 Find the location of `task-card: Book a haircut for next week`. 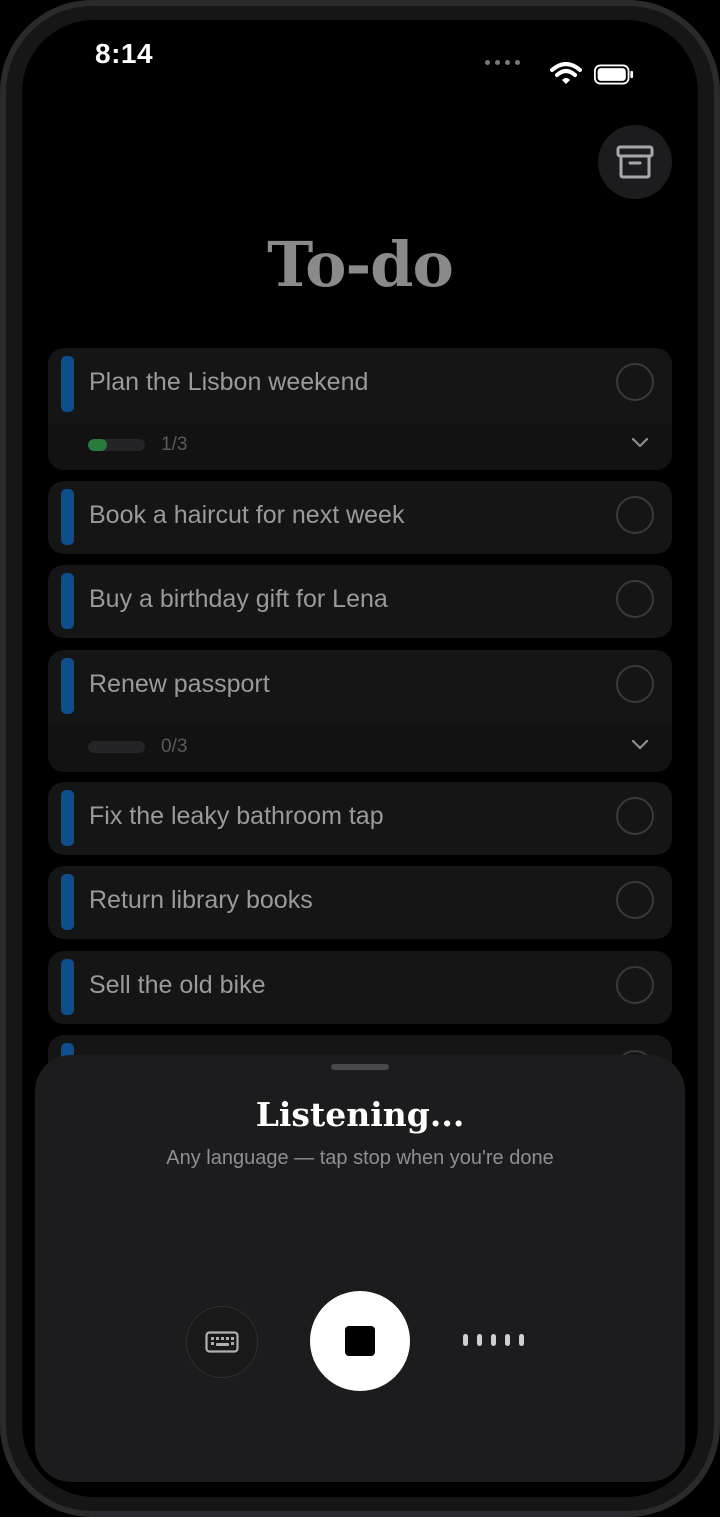

task-card: Book a haircut for next week is located at coordinates (360, 517).